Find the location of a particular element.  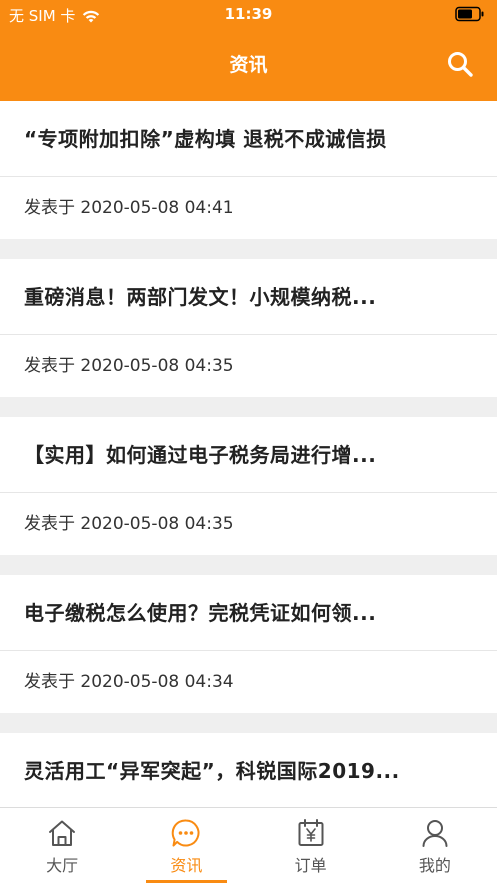

status-time: 11:39 is located at coordinates (248, 14).